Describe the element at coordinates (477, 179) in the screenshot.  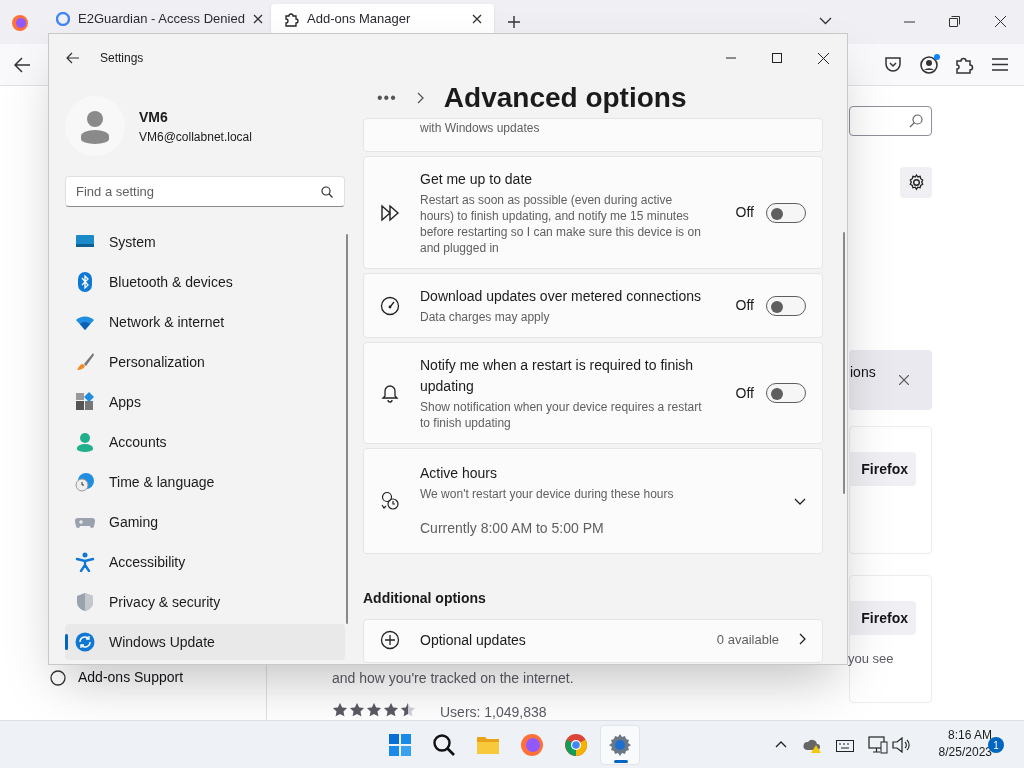
I see `card-title: Get me up to date` at that location.